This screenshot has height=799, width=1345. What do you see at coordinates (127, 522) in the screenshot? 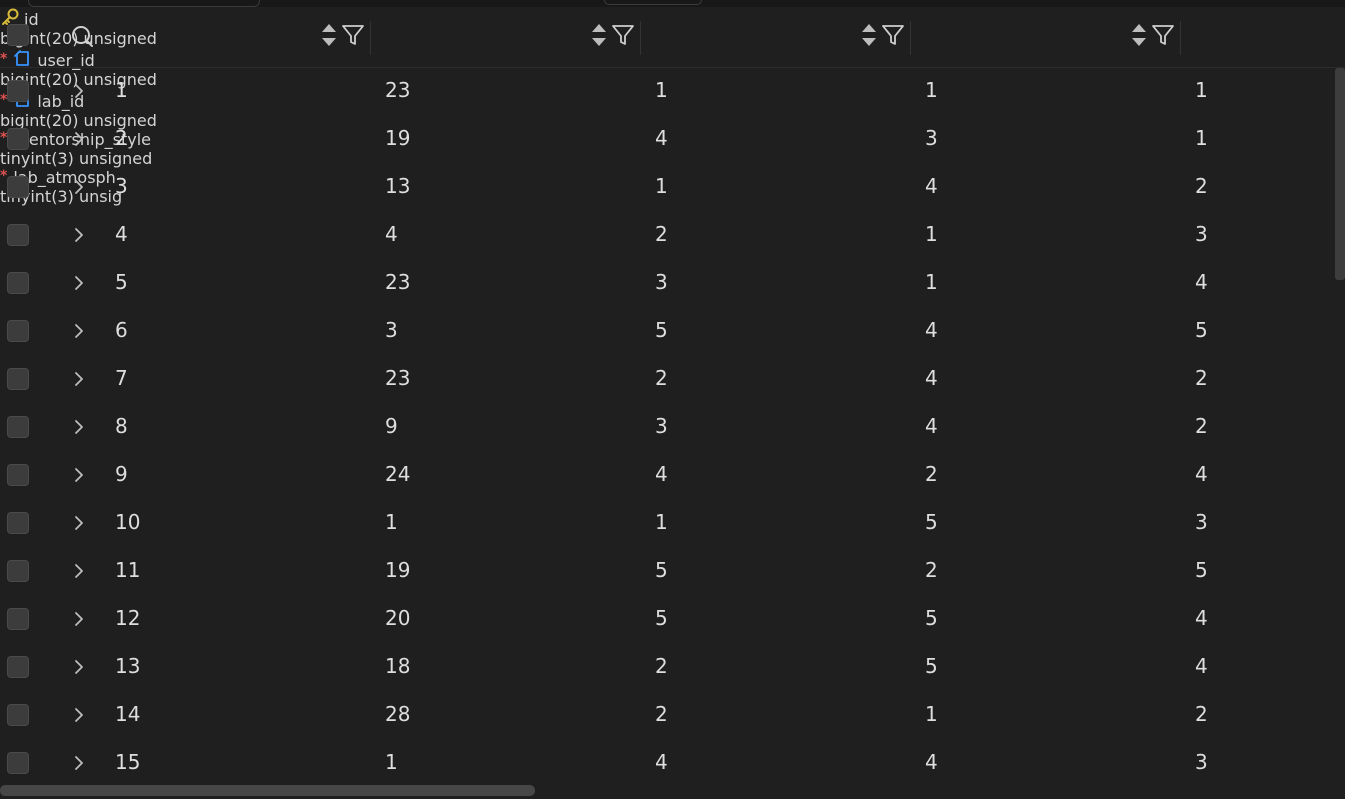
I see `cell-id: 10` at bounding box center [127, 522].